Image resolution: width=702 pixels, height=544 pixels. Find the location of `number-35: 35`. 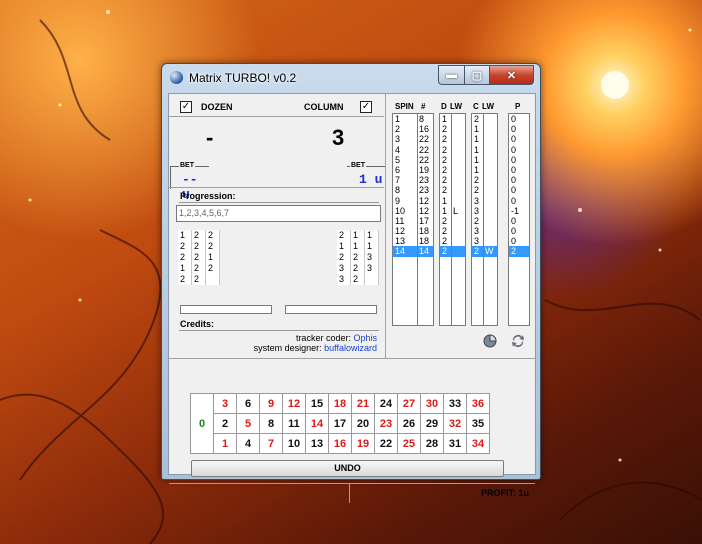

number-35: 35 is located at coordinates (478, 423).